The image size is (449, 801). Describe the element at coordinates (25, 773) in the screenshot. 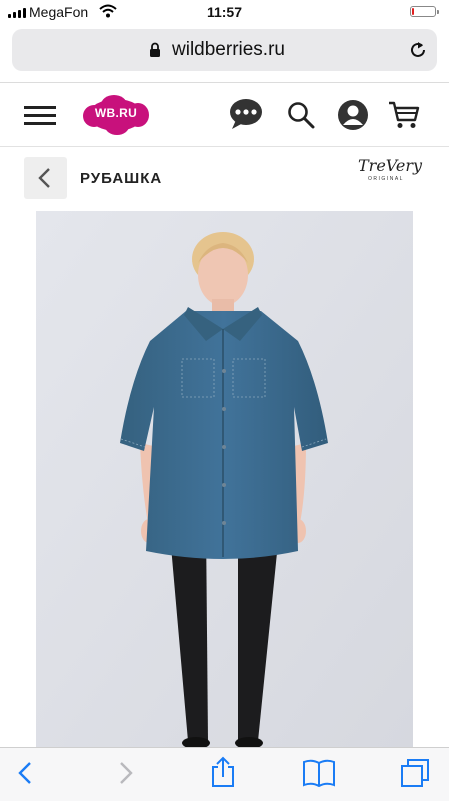

I see `back-arrow-icon` at that location.